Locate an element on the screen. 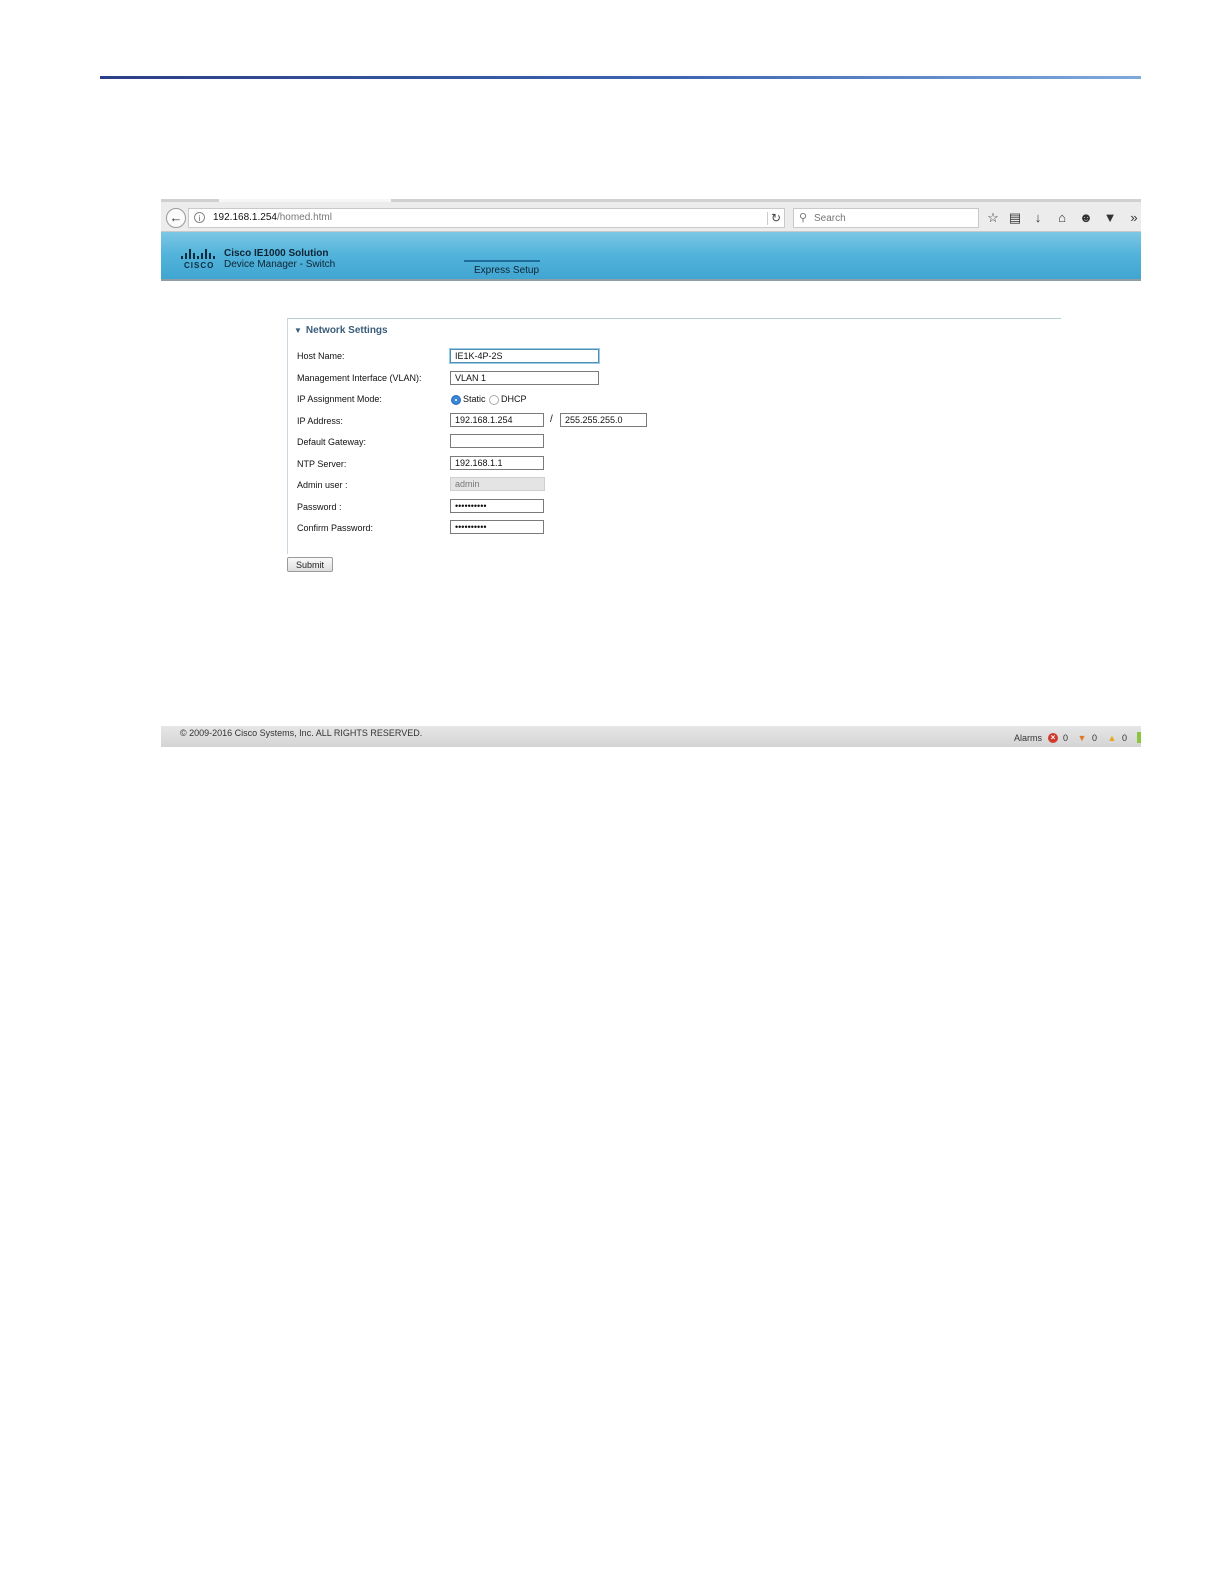 The height and width of the screenshot is (1584, 1224). reload-button: ↻ is located at coordinates (776, 218).